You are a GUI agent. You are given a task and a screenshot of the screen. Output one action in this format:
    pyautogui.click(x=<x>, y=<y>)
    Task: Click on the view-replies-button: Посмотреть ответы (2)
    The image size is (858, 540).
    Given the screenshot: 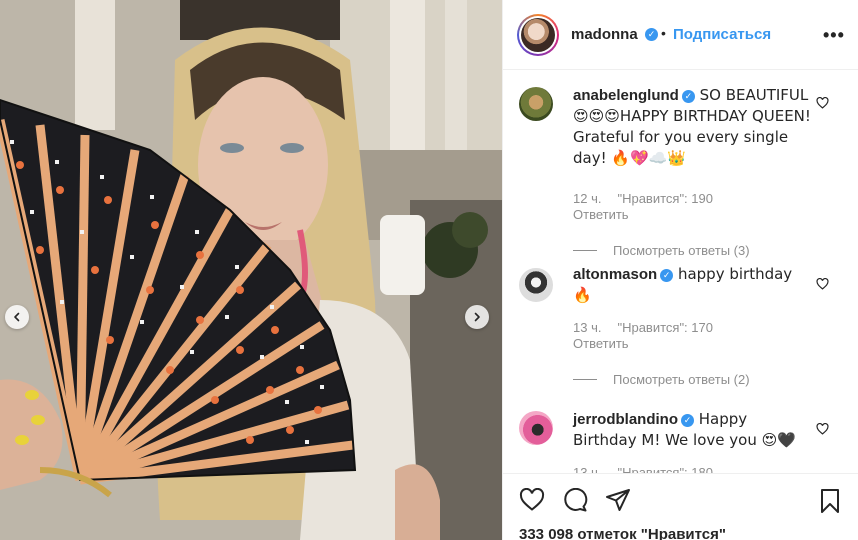 What is the action you would take?
    pyautogui.click(x=661, y=379)
    